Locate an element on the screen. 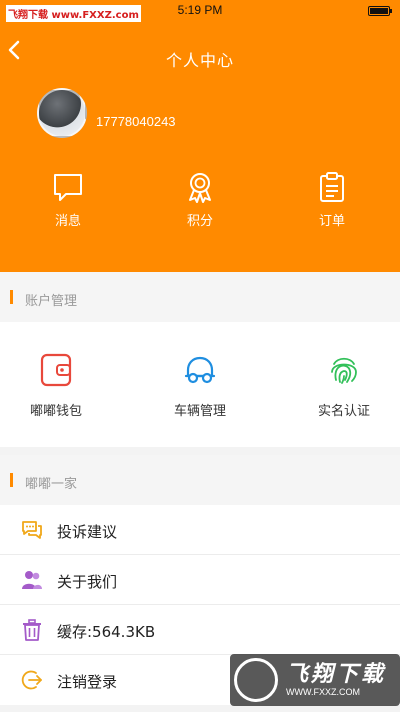 The height and width of the screenshot is (712, 400). list-item-about: 关于我们 is located at coordinates (200, 580).